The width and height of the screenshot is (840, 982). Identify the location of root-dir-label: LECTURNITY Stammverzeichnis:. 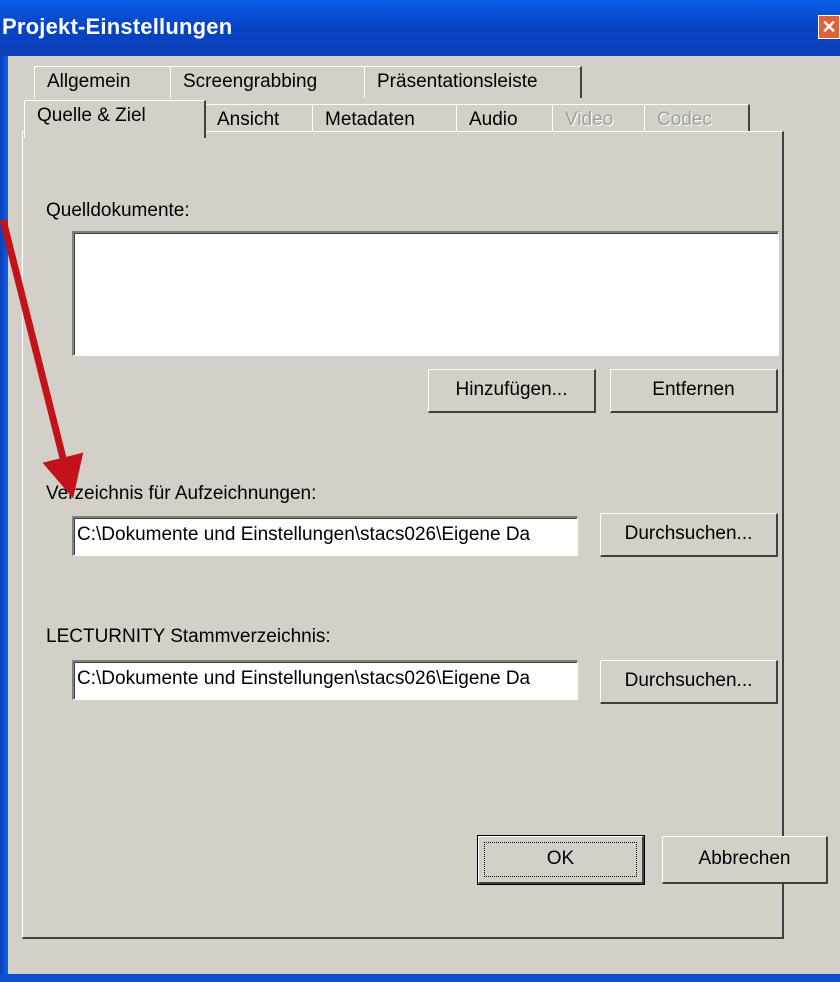
(188, 636).